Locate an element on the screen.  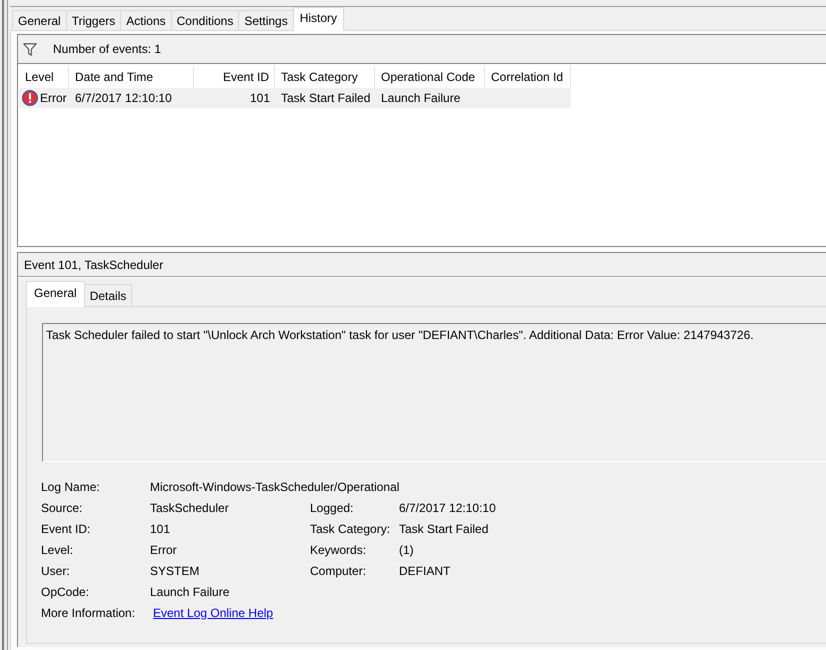
table-cell-text: 6/7/2017 12:10:10 is located at coordinates (123, 98).